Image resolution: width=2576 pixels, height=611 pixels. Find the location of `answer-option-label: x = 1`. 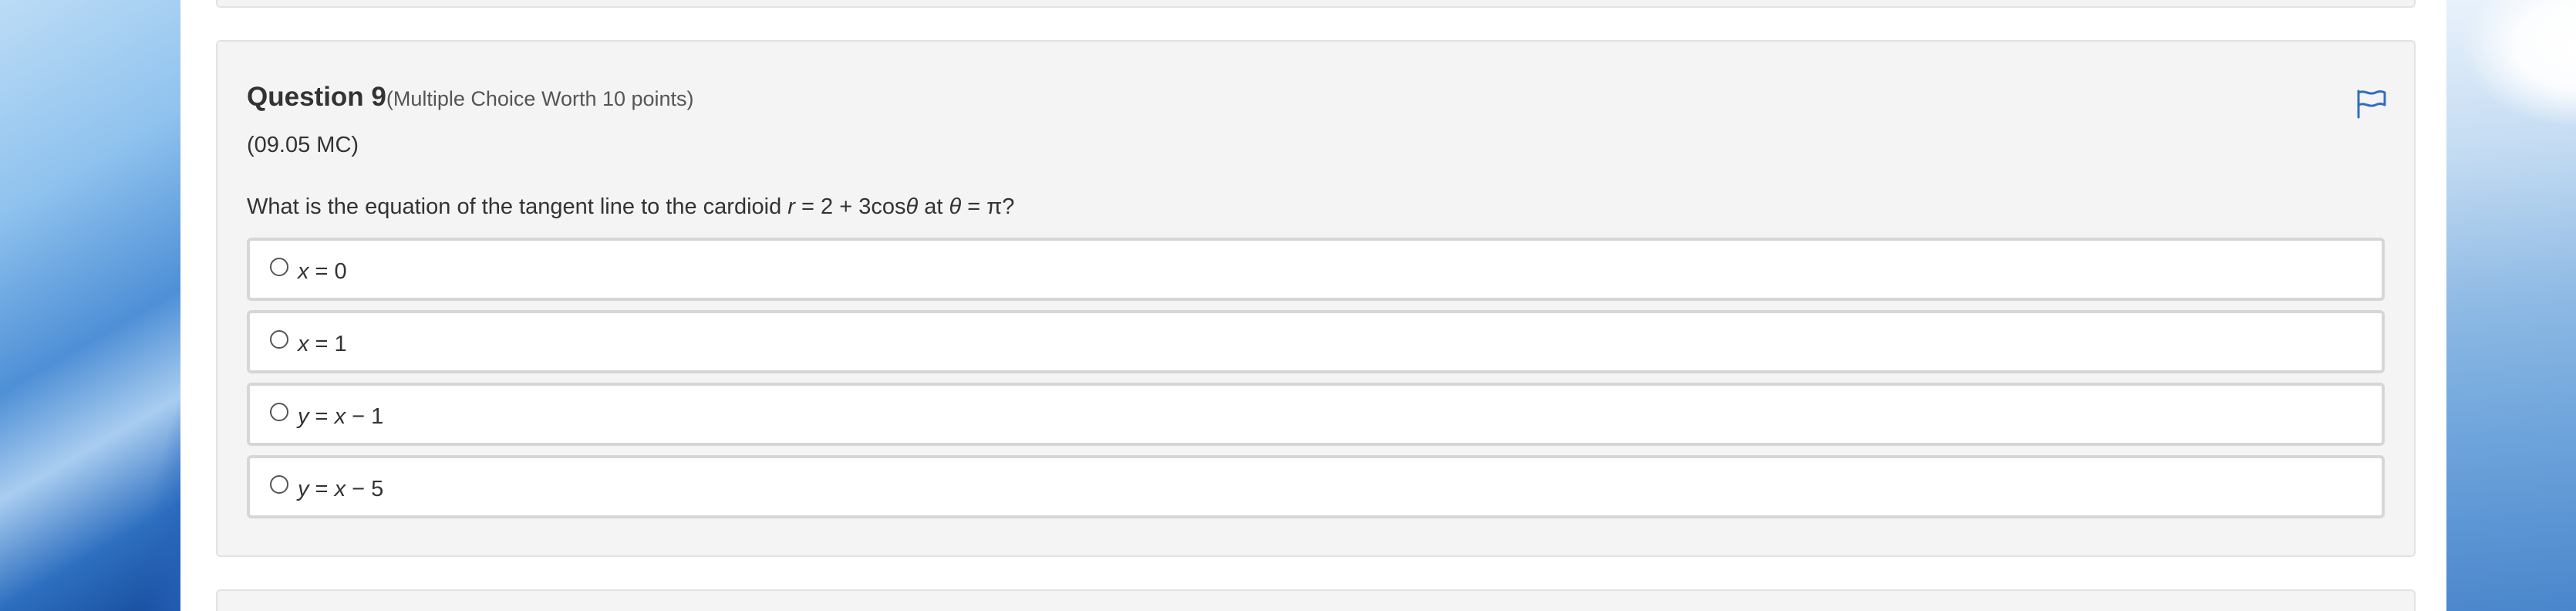

answer-option-label: x = 1 is located at coordinates (322, 344).